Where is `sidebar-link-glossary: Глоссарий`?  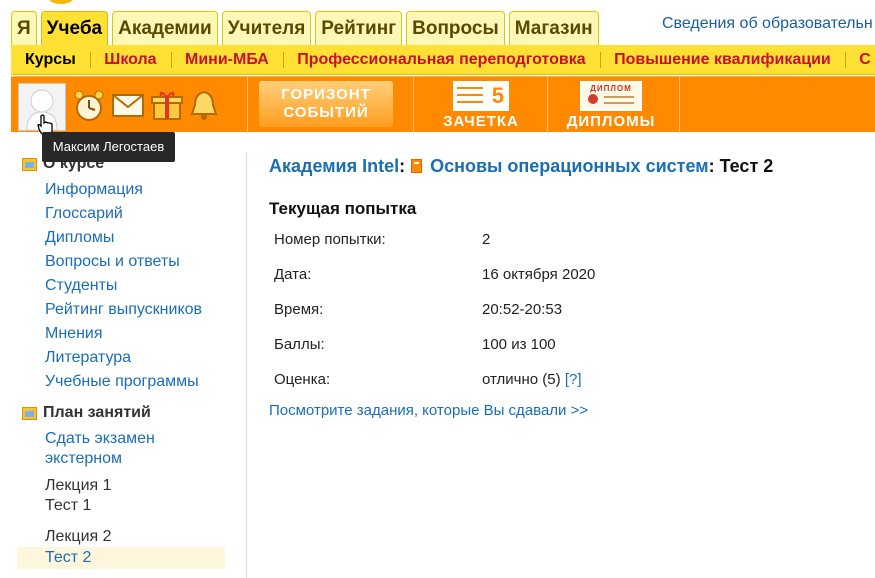
sidebar-link-glossary: Глоссарий is located at coordinates (136, 214).